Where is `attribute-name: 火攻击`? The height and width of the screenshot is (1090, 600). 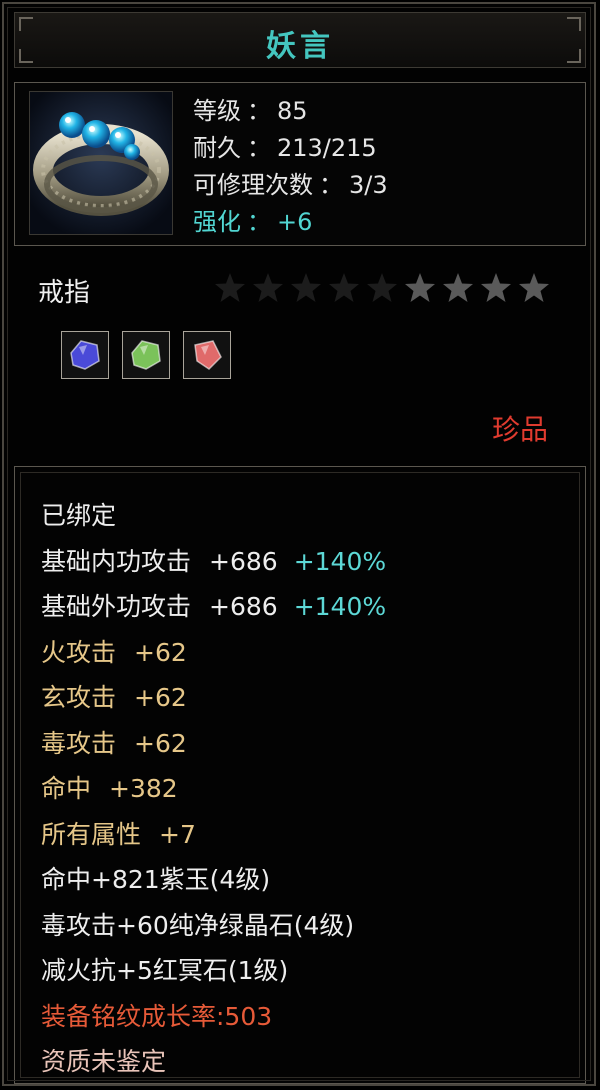
attribute-name: 火攻击 is located at coordinates (79, 652).